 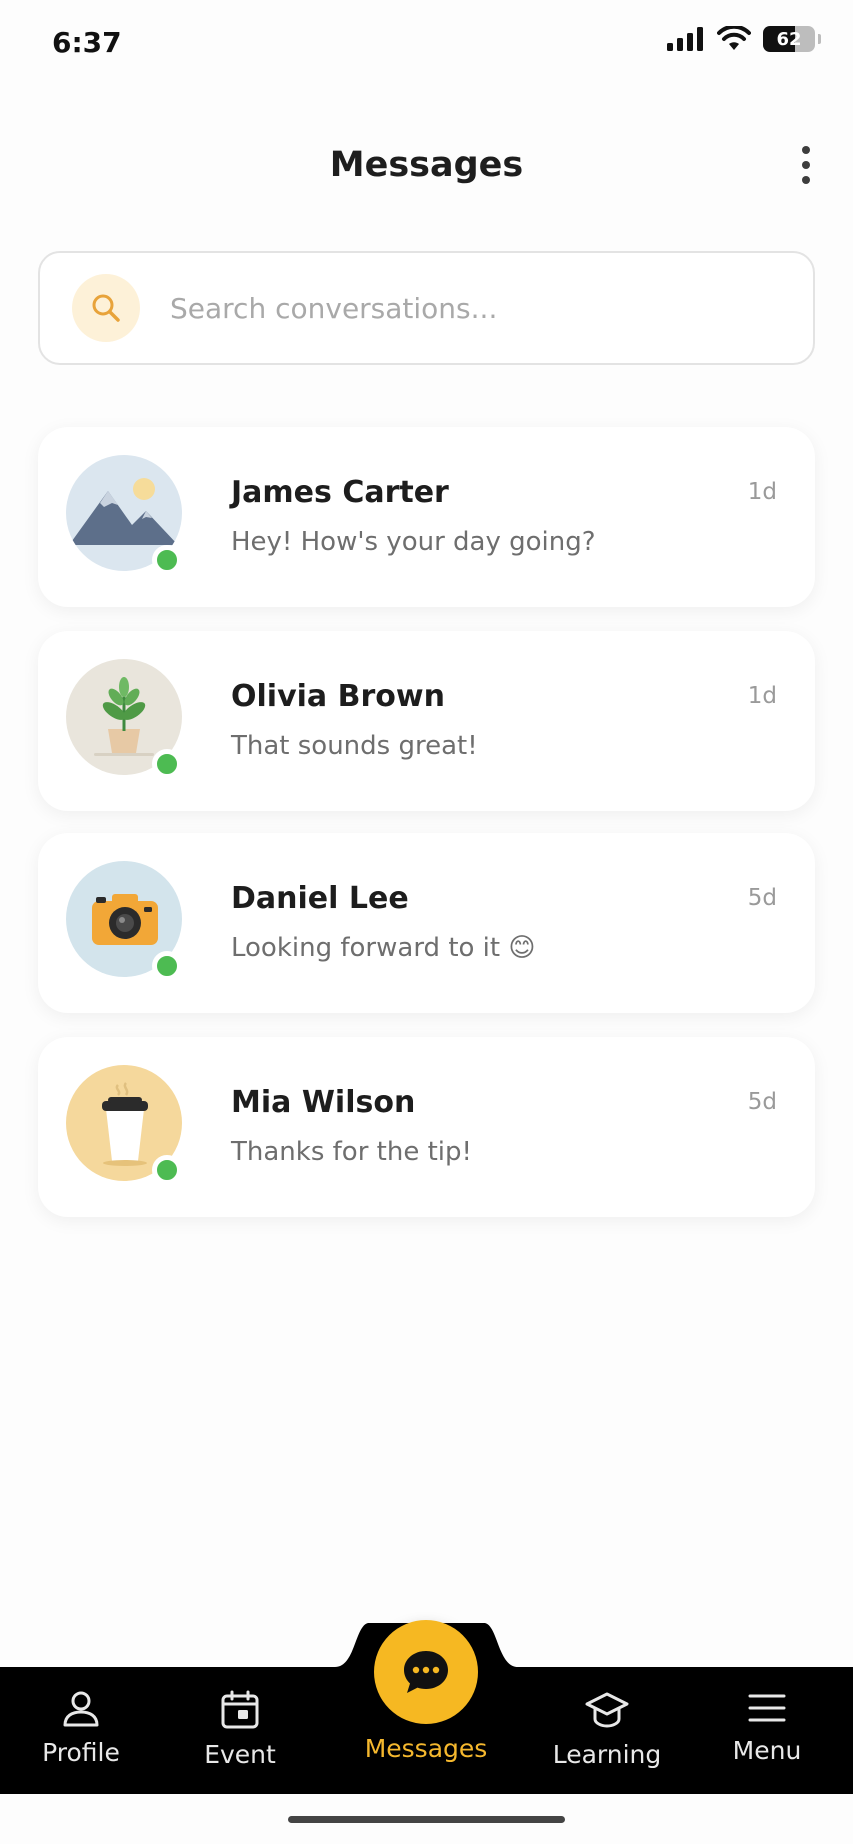 What do you see at coordinates (426, 1819) in the screenshot?
I see `home-indicator` at bounding box center [426, 1819].